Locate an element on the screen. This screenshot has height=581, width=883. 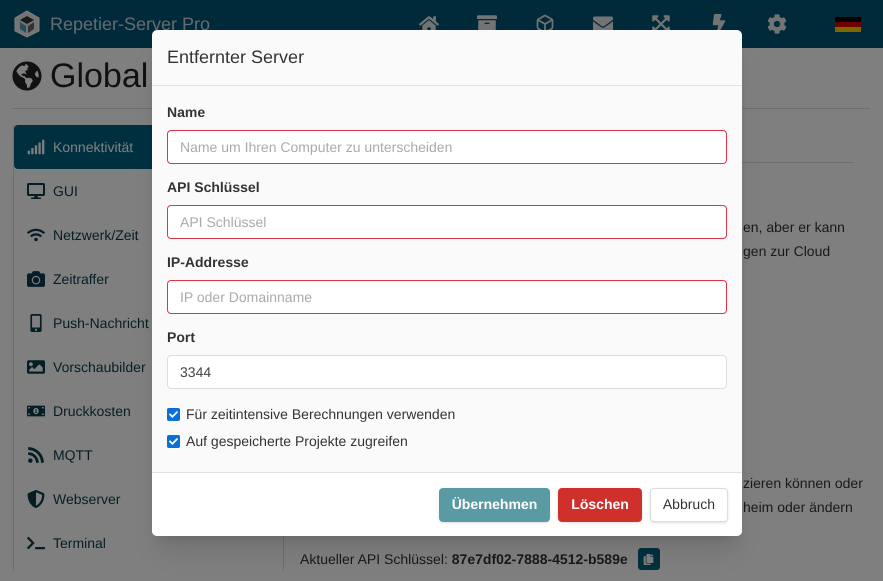
copy-icon is located at coordinates (648, 559).